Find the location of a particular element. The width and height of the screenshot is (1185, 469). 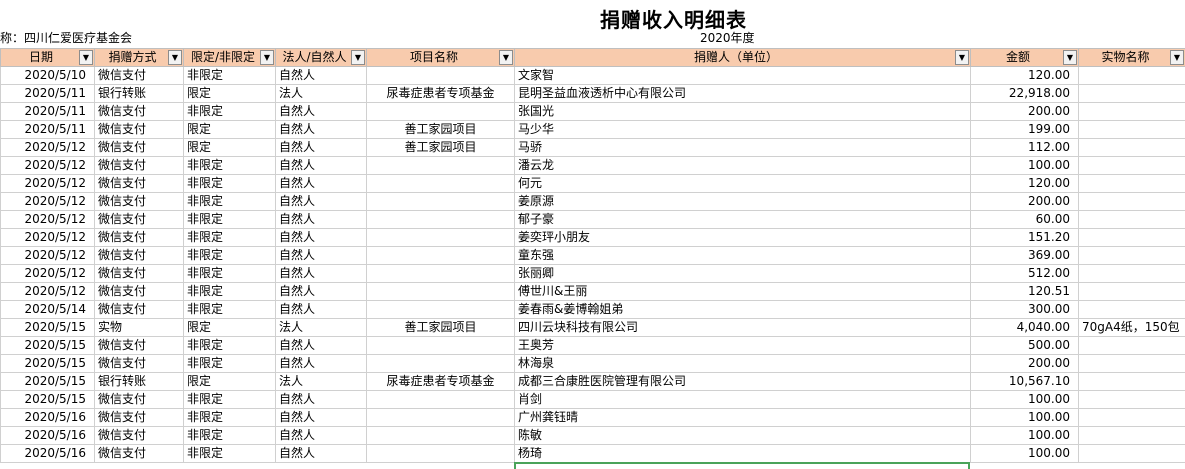

date-cell: 2020/5/10 is located at coordinates (47, 75).